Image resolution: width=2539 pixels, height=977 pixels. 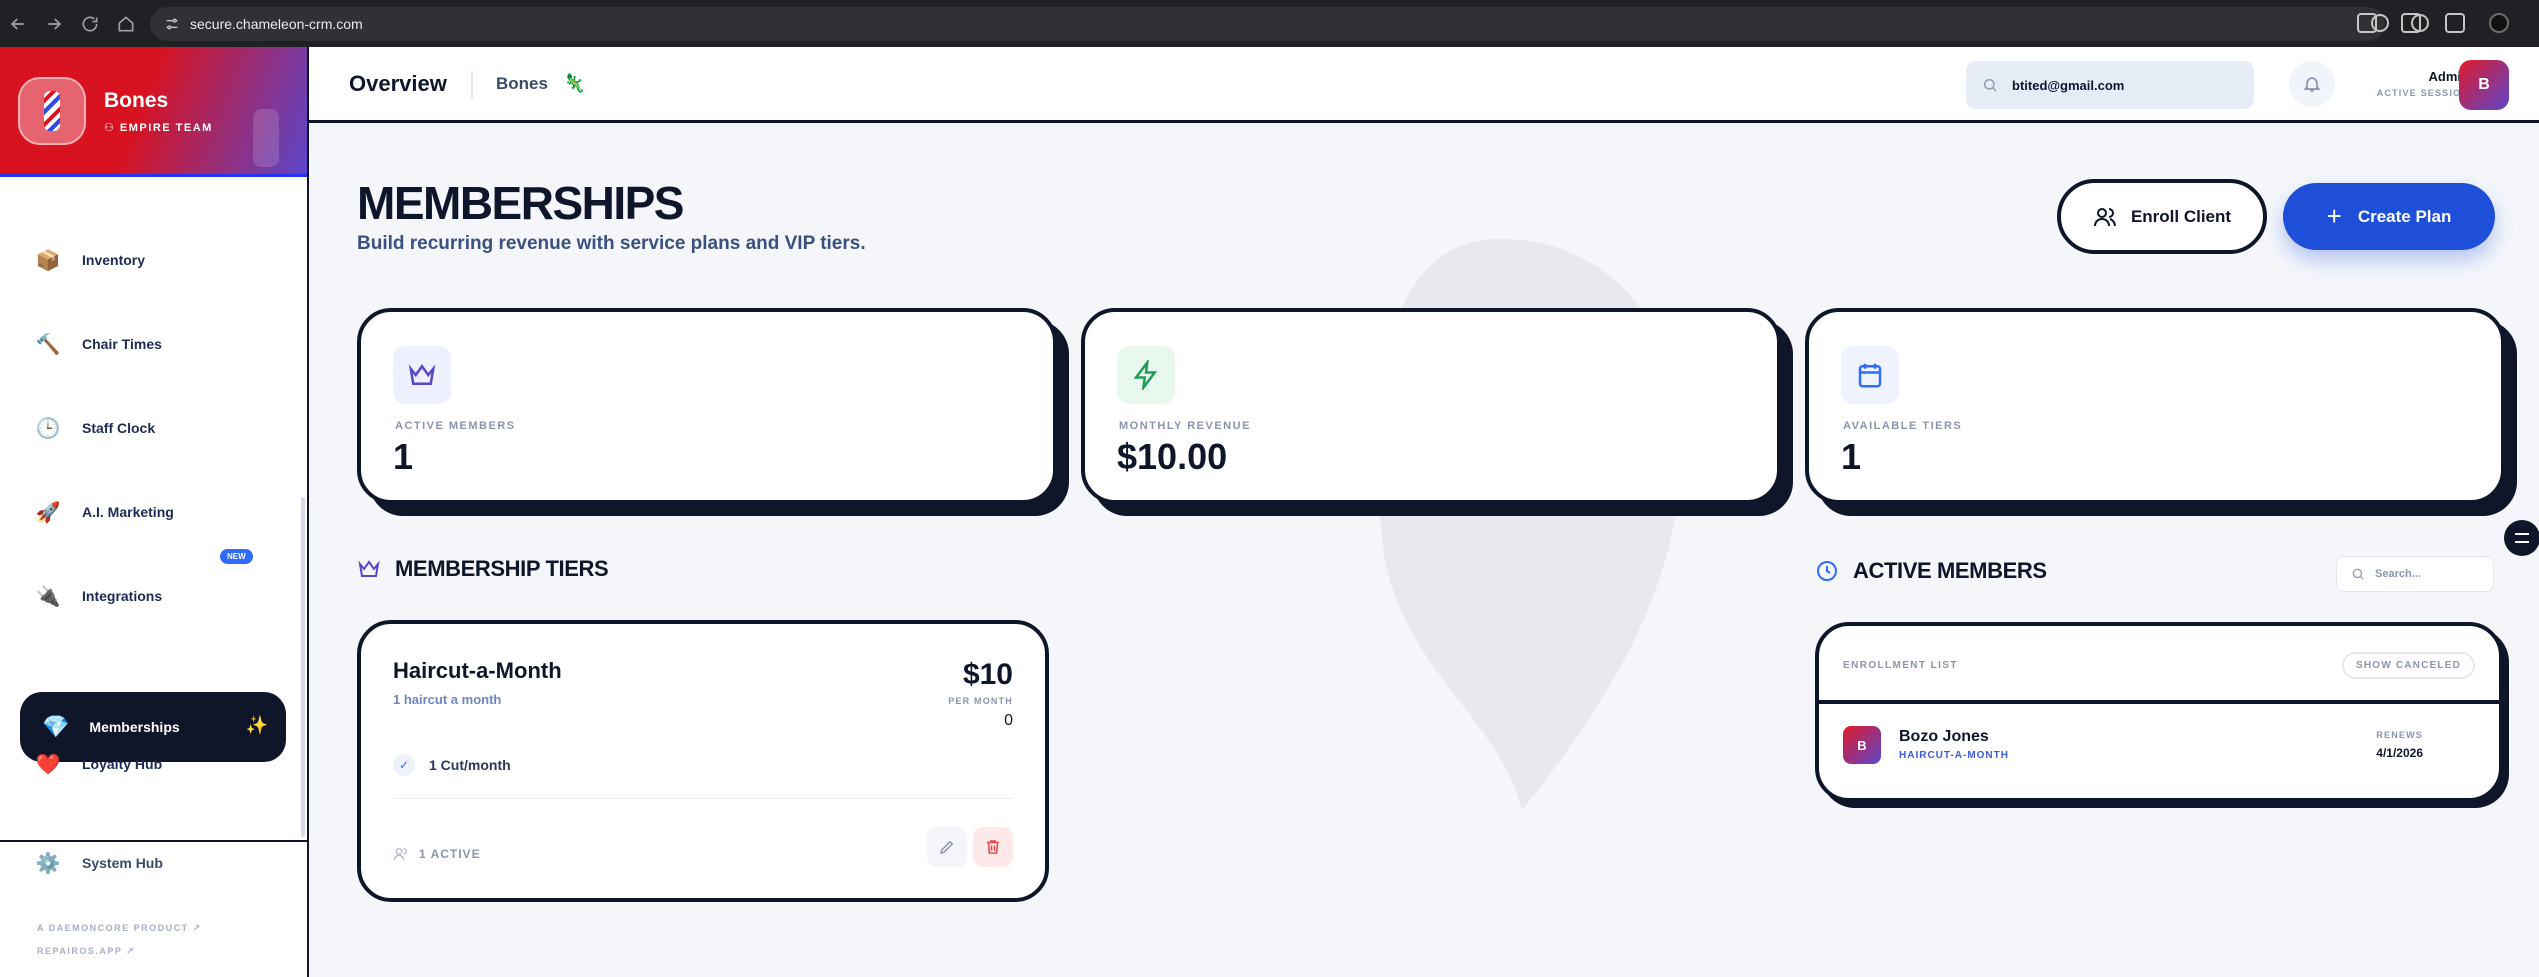 I want to click on sidebar-scrollbar, so click(x=303, y=667).